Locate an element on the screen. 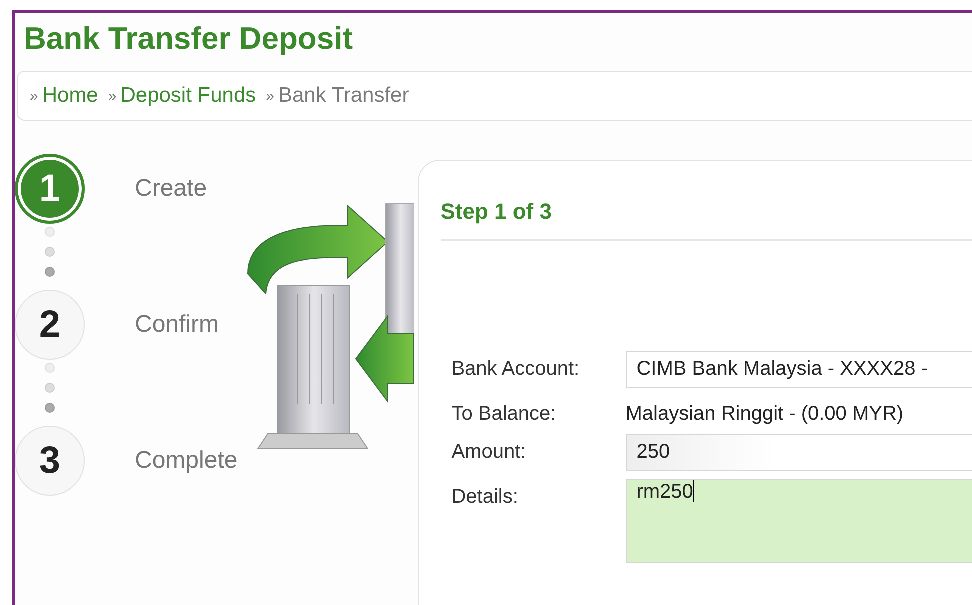 This screenshot has width=972, height=605. field-label: Bank Account: is located at coordinates (516, 369).